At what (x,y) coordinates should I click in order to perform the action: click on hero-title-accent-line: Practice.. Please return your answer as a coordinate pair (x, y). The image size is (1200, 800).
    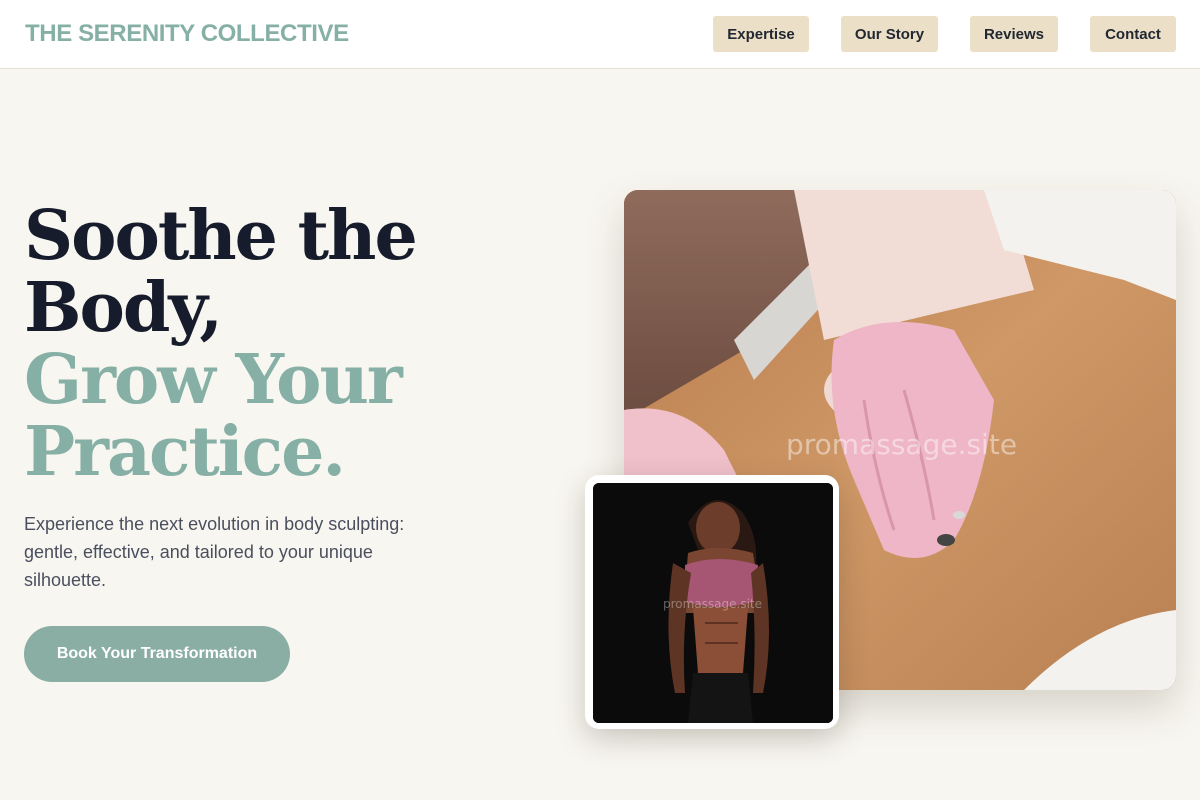
    Looking at the image, I should click on (185, 452).